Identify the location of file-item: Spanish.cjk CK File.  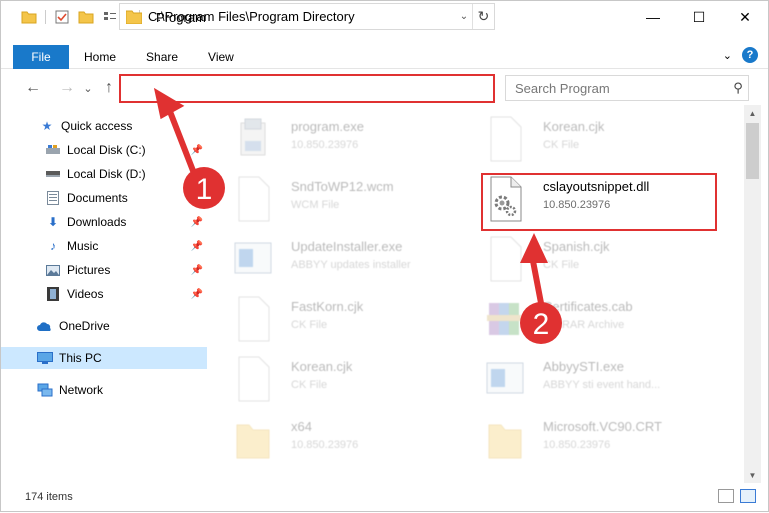
(595, 257).